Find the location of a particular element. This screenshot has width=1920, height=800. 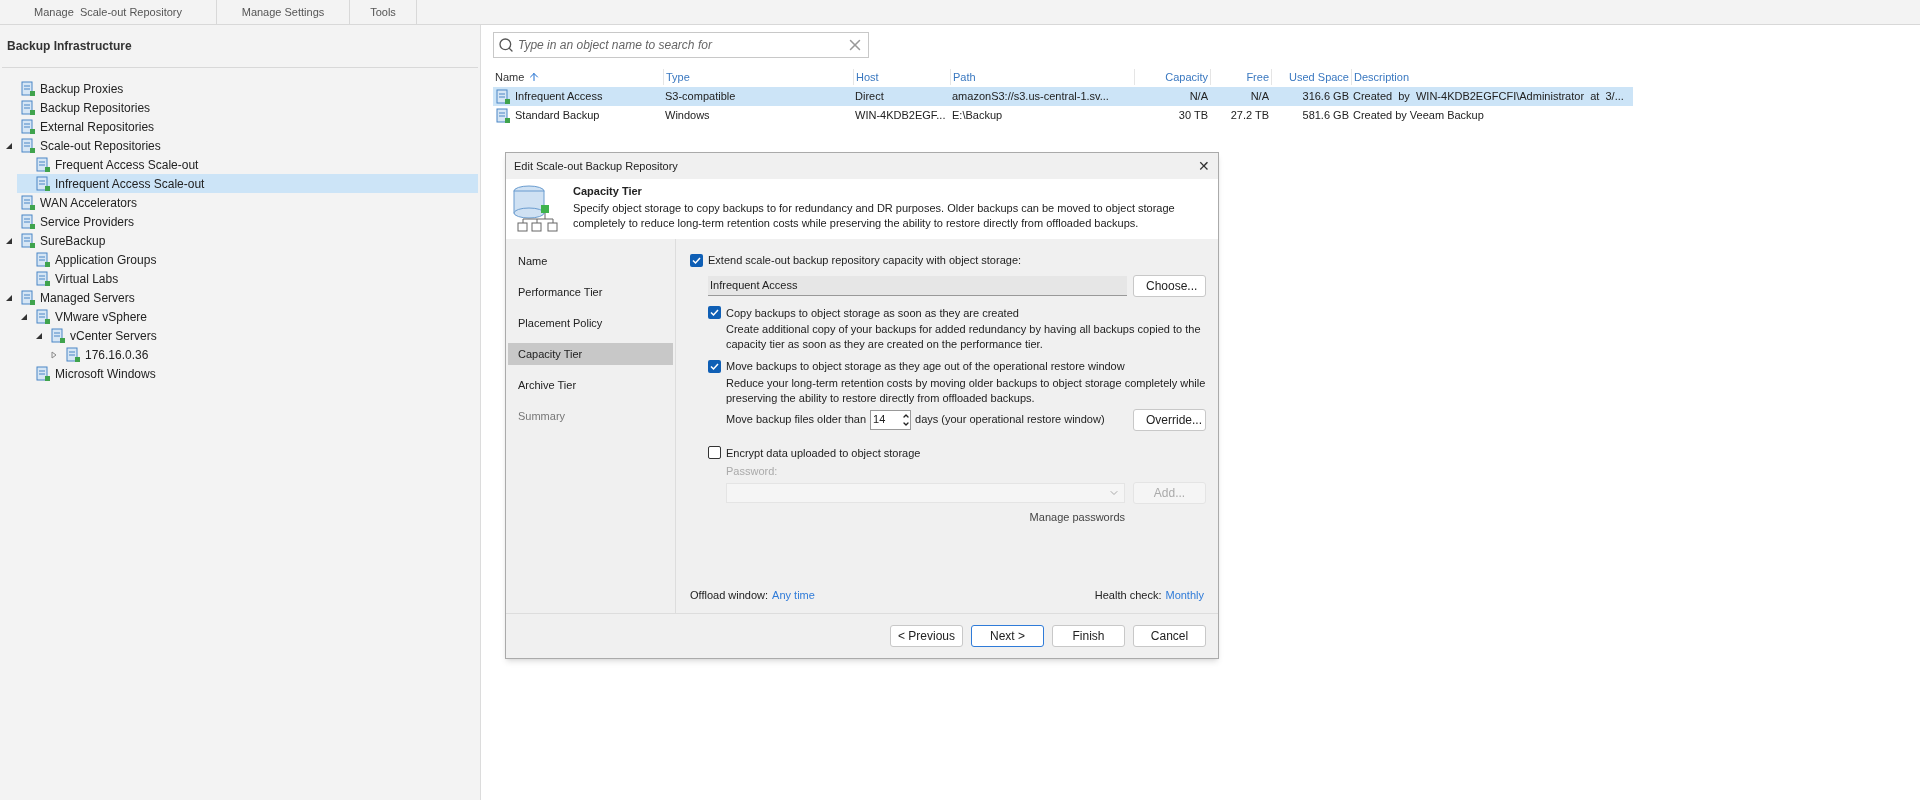

checkbox-label: Copy backups to object storage as soon as they are created is located at coordinates (872, 313).